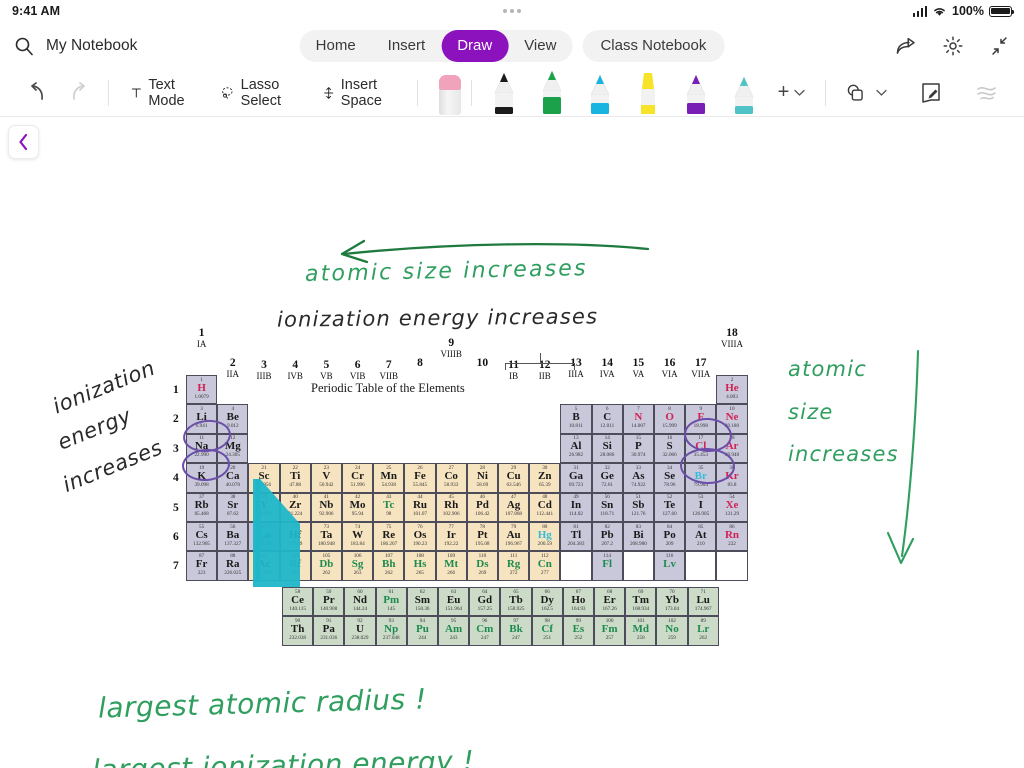  Describe the element at coordinates (732, 507) in the screenshot. I see `element-cell-xe: 54 Xe 131.29` at that location.